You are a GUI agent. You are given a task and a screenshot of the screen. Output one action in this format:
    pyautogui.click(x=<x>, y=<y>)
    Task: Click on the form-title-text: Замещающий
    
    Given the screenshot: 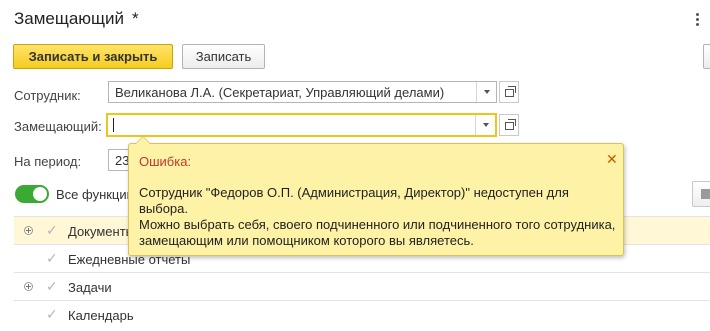 What is the action you would take?
    pyautogui.click(x=69, y=18)
    